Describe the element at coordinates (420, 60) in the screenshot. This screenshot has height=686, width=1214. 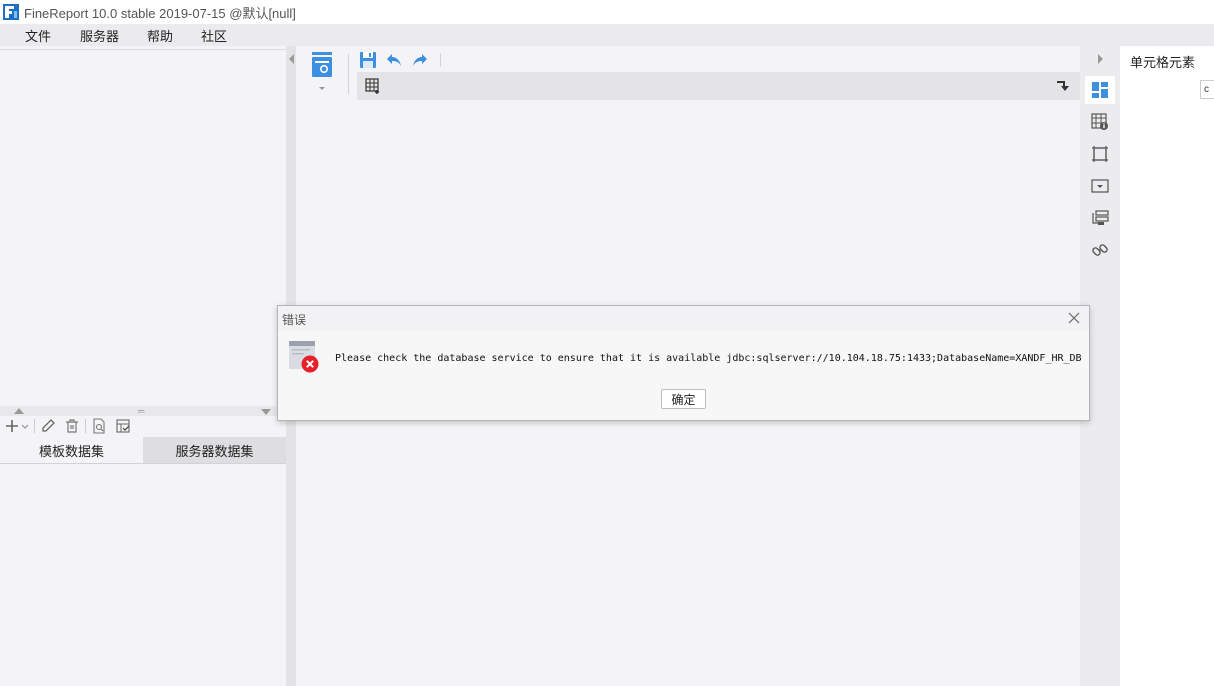
I see `redo-icon` at that location.